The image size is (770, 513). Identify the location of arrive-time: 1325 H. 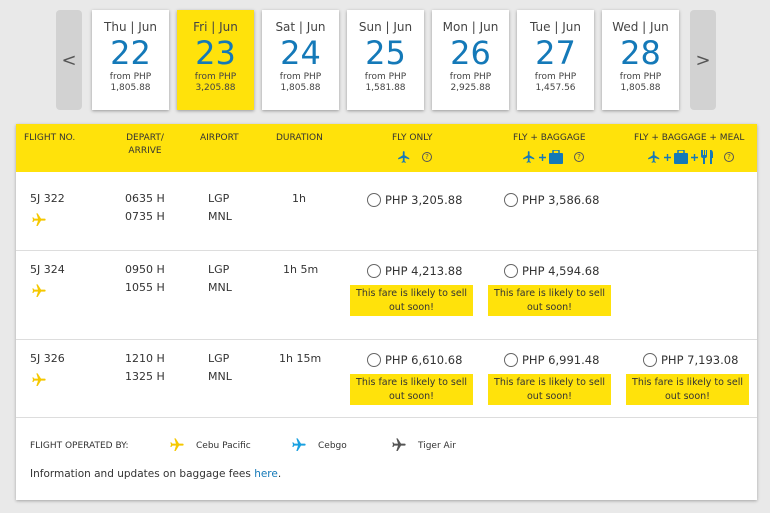
(145, 376).